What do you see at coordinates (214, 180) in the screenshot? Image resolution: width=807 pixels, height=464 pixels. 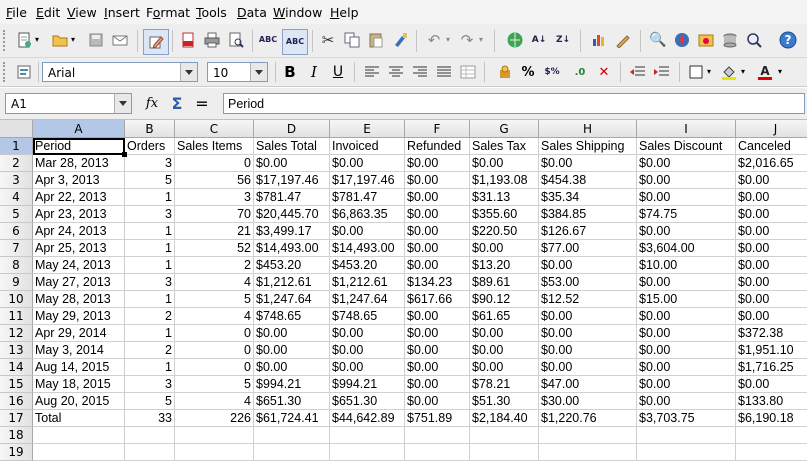 I see `cell-c3: 56` at bounding box center [214, 180].